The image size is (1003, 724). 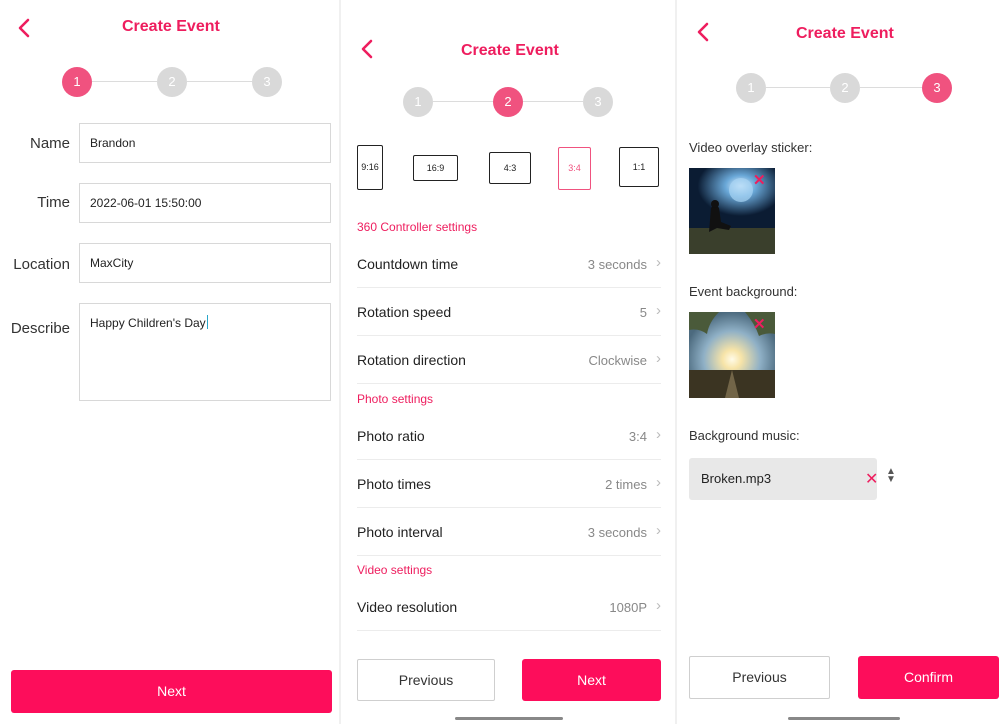 I want to click on location-label: Location, so click(x=41, y=264).